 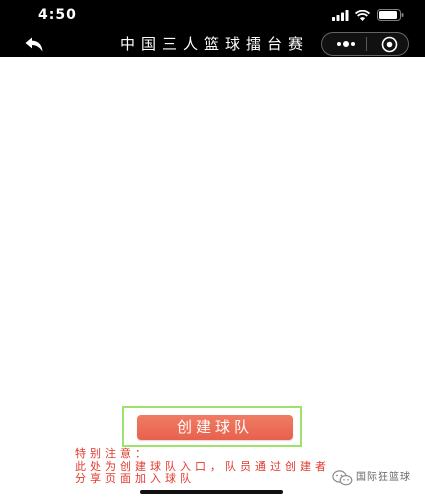 What do you see at coordinates (212, 28) in the screenshot?
I see `top-bar: 4:50 中国三人篮球擂台赛` at bounding box center [212, 28].